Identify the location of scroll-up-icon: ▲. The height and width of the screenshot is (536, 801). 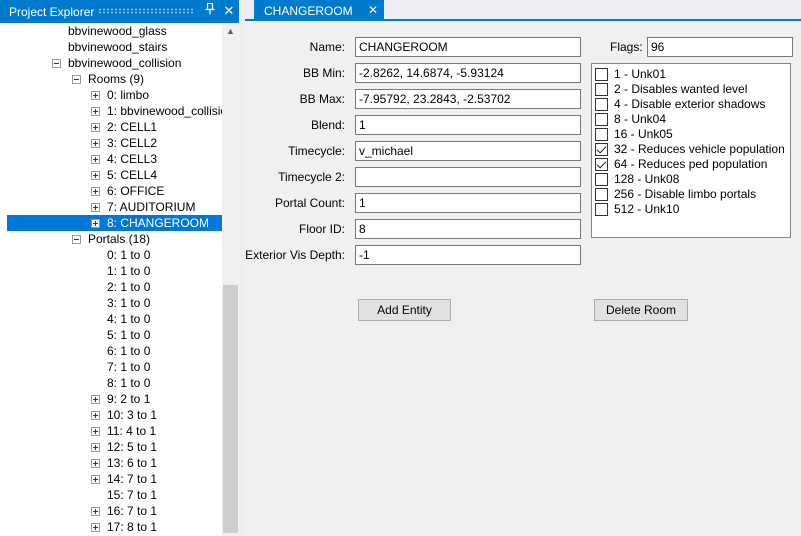
(230, 31).